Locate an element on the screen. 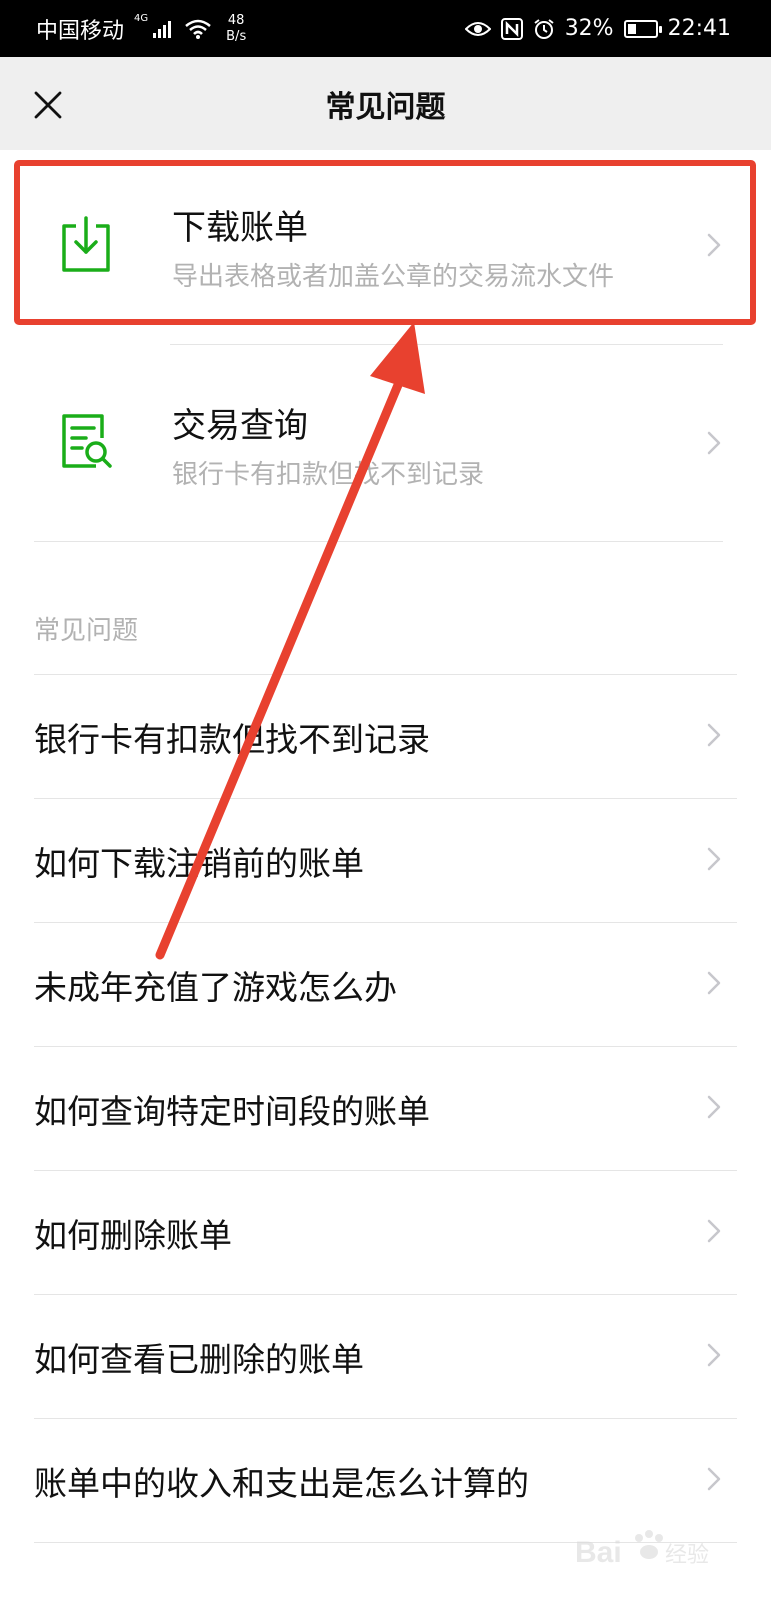 This screenshot has height=1600, width=771. eye-comfort-icon is located at coordinates (477, 28).